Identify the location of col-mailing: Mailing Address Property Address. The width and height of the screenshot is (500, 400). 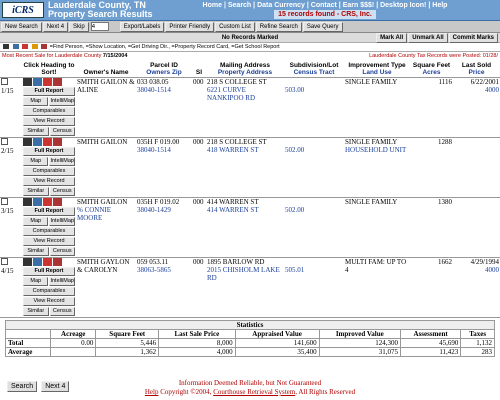
(245, 69).